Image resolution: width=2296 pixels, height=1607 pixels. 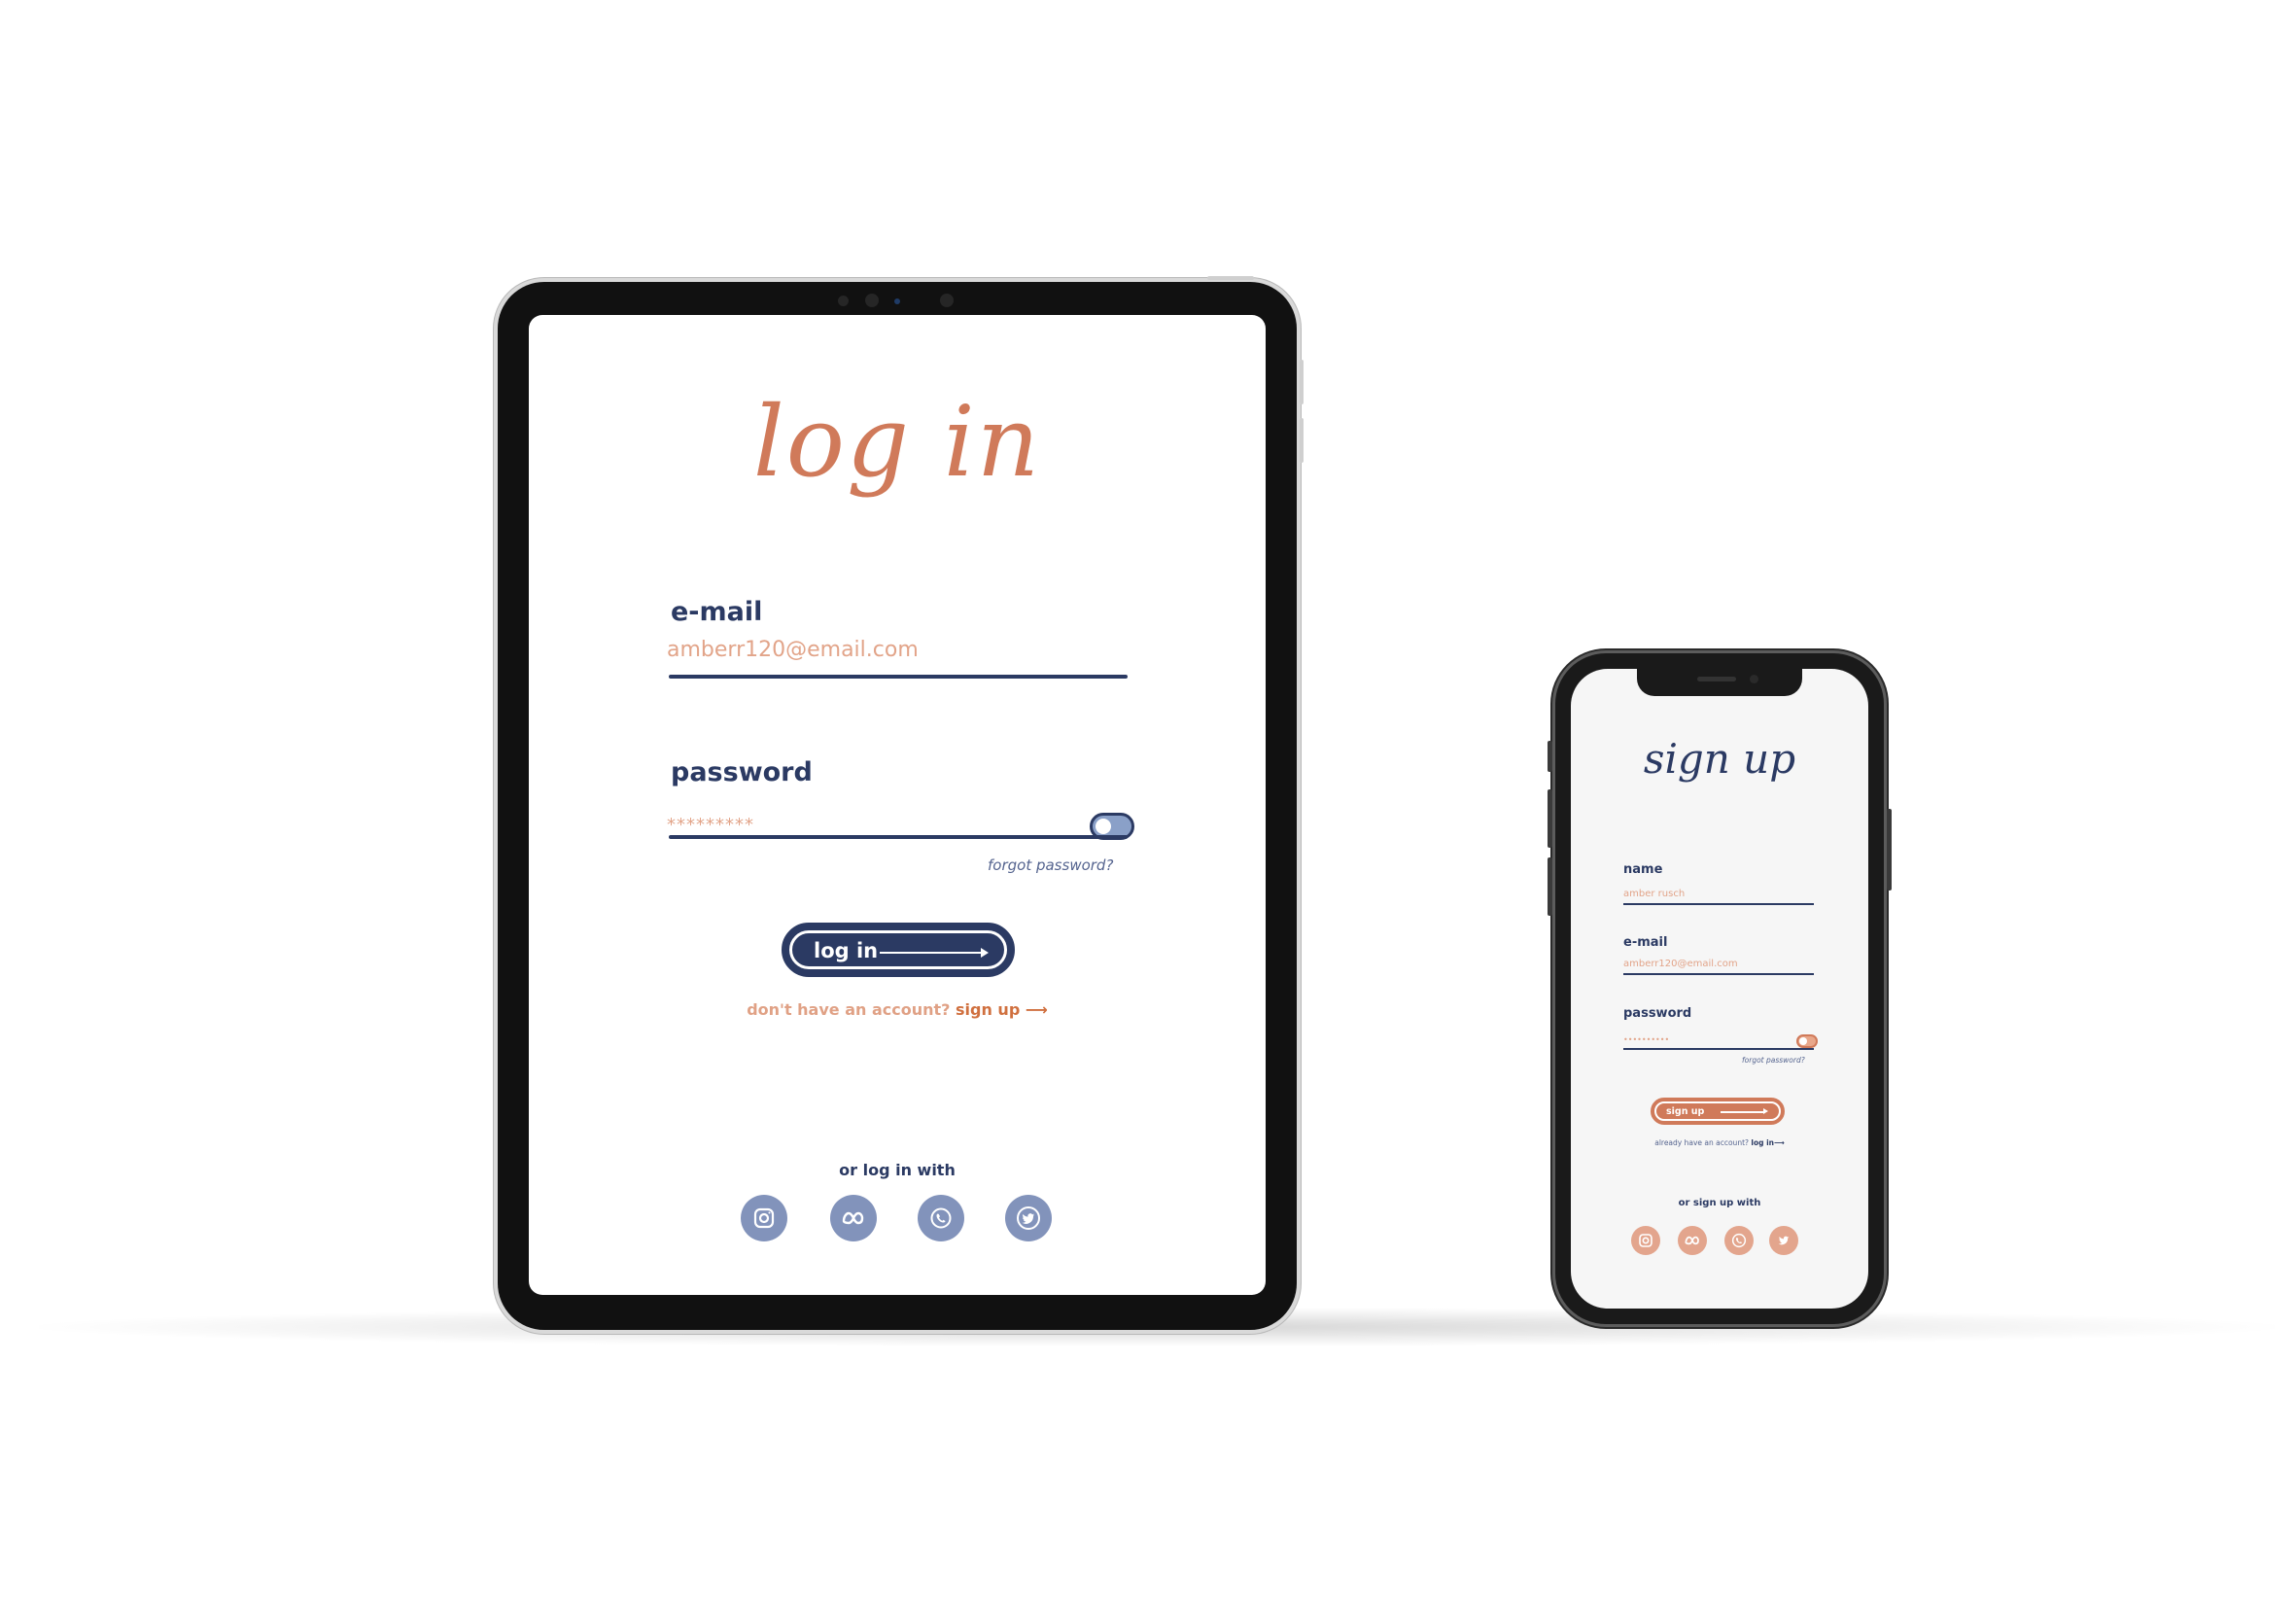 What do you see at coordinates (1754, 679) in the screenshot?
I see `phone-camera` at bounding box center [1754, 679].